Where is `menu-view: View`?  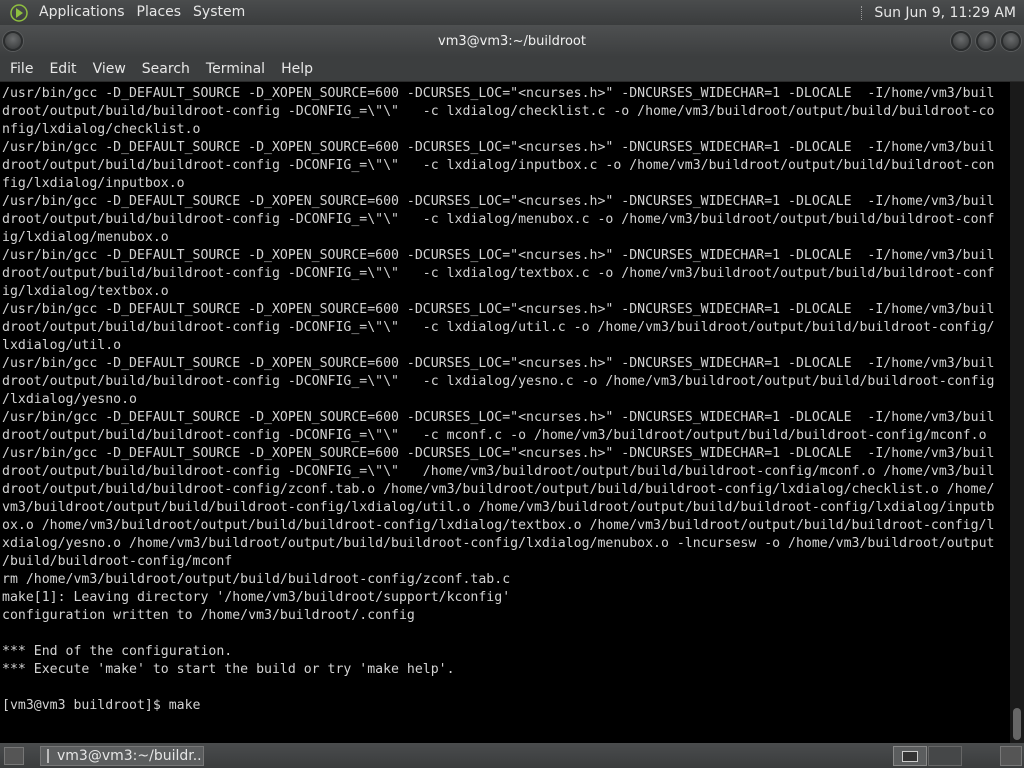
menu-view: View is located at coordinates (109, 69).